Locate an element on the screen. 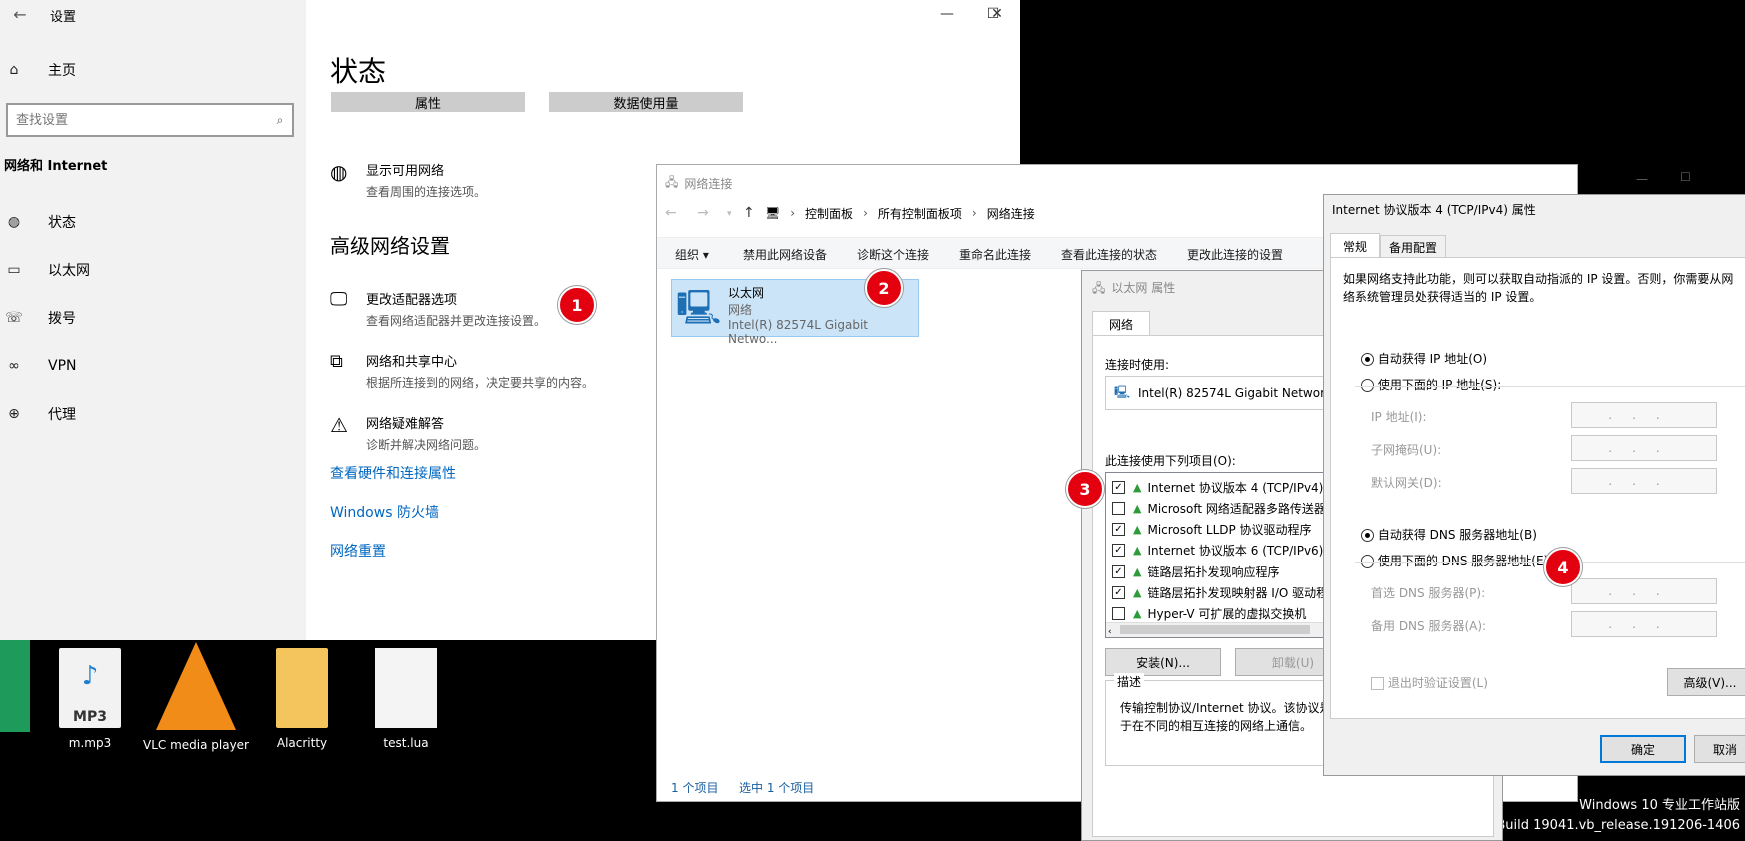 The height and width of the screenshot is (841, 1745). diagnose-button: 诊断这个连接 is located at coordinates (893, 254).